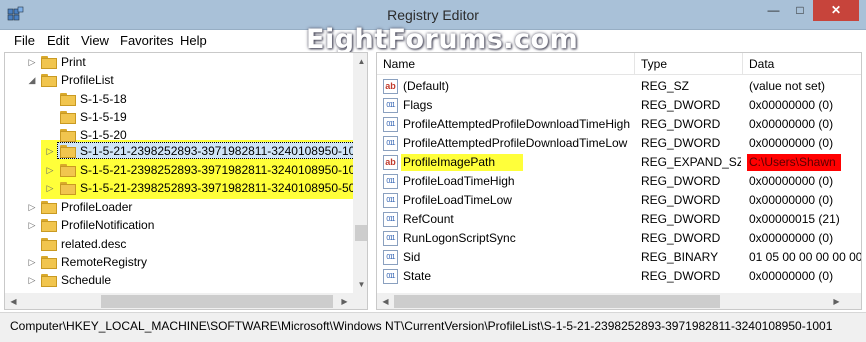  I want to click on scroll-up-arrow-icon: ▲, so click(360, 61).